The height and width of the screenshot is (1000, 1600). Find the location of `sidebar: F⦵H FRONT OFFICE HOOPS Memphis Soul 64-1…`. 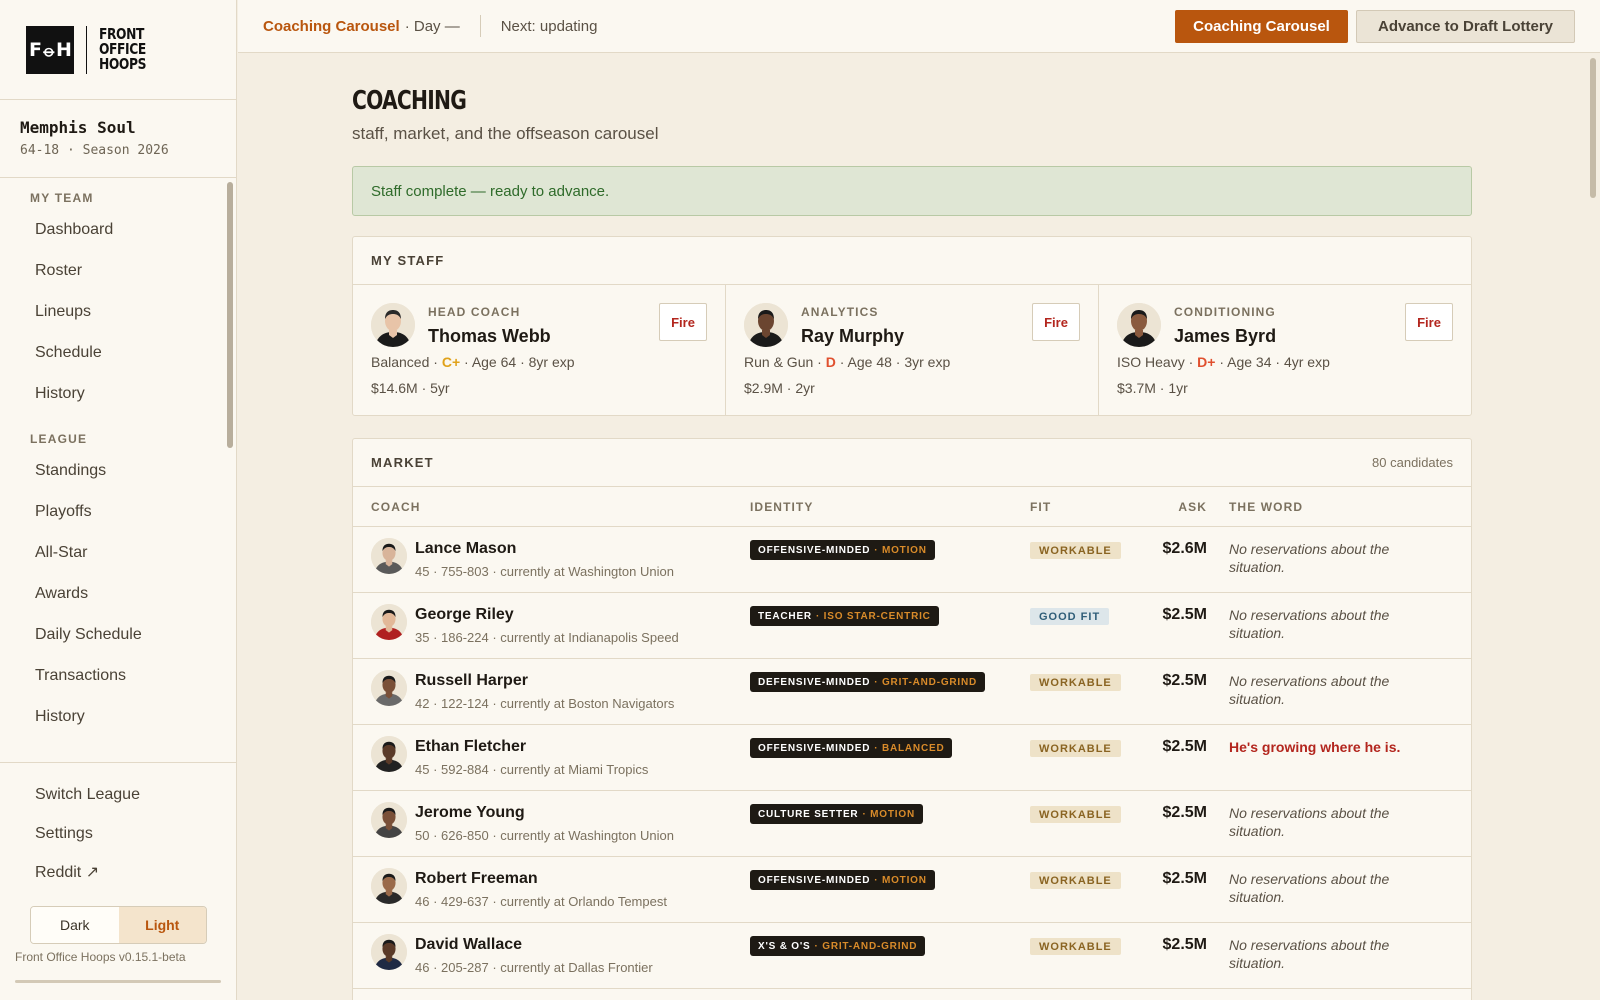

sidebar: F⦵H FRONT OFFICE HOOPS Memphis Soul 64-1… is located at coordinates (118, 500).